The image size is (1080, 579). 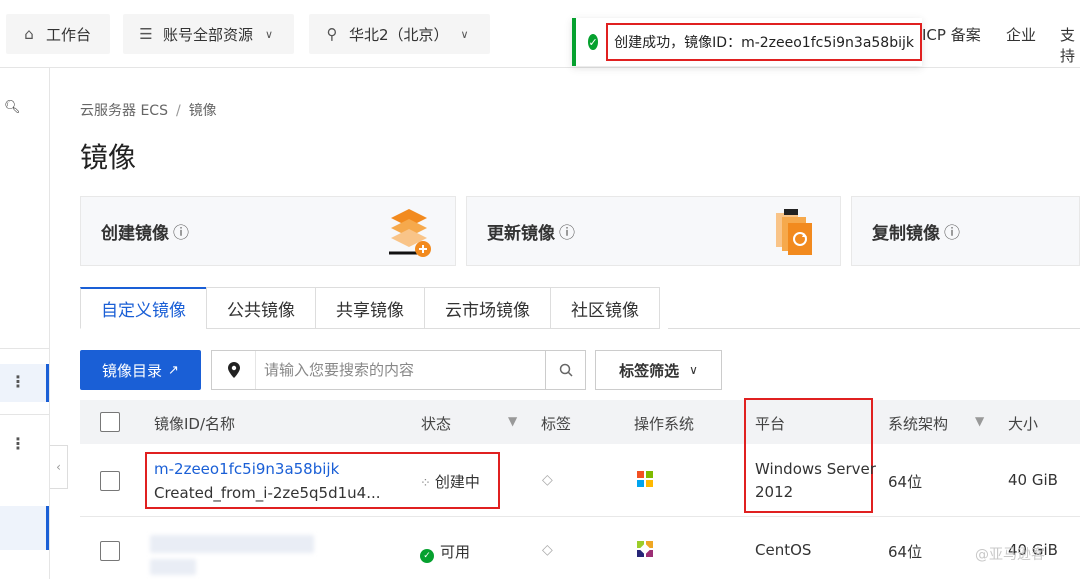 I want to click on chevron-left-icon: ‹, so click(x=58, y=467).